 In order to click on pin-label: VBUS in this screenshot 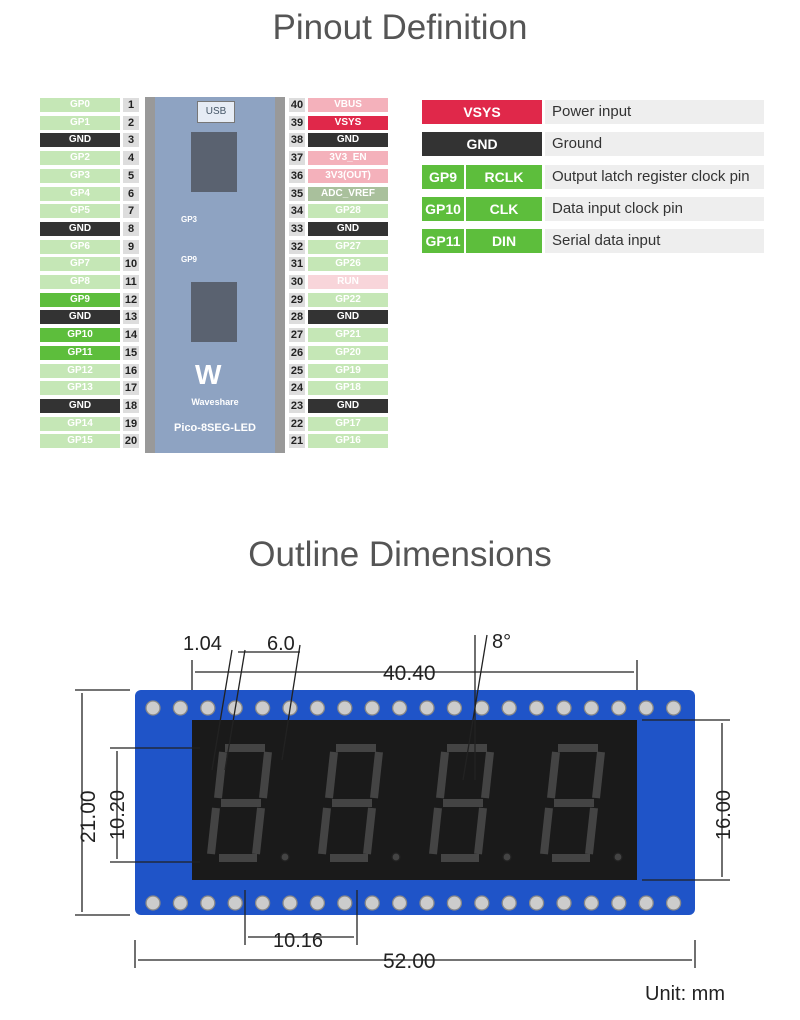, I will do `click(348, 105)`.